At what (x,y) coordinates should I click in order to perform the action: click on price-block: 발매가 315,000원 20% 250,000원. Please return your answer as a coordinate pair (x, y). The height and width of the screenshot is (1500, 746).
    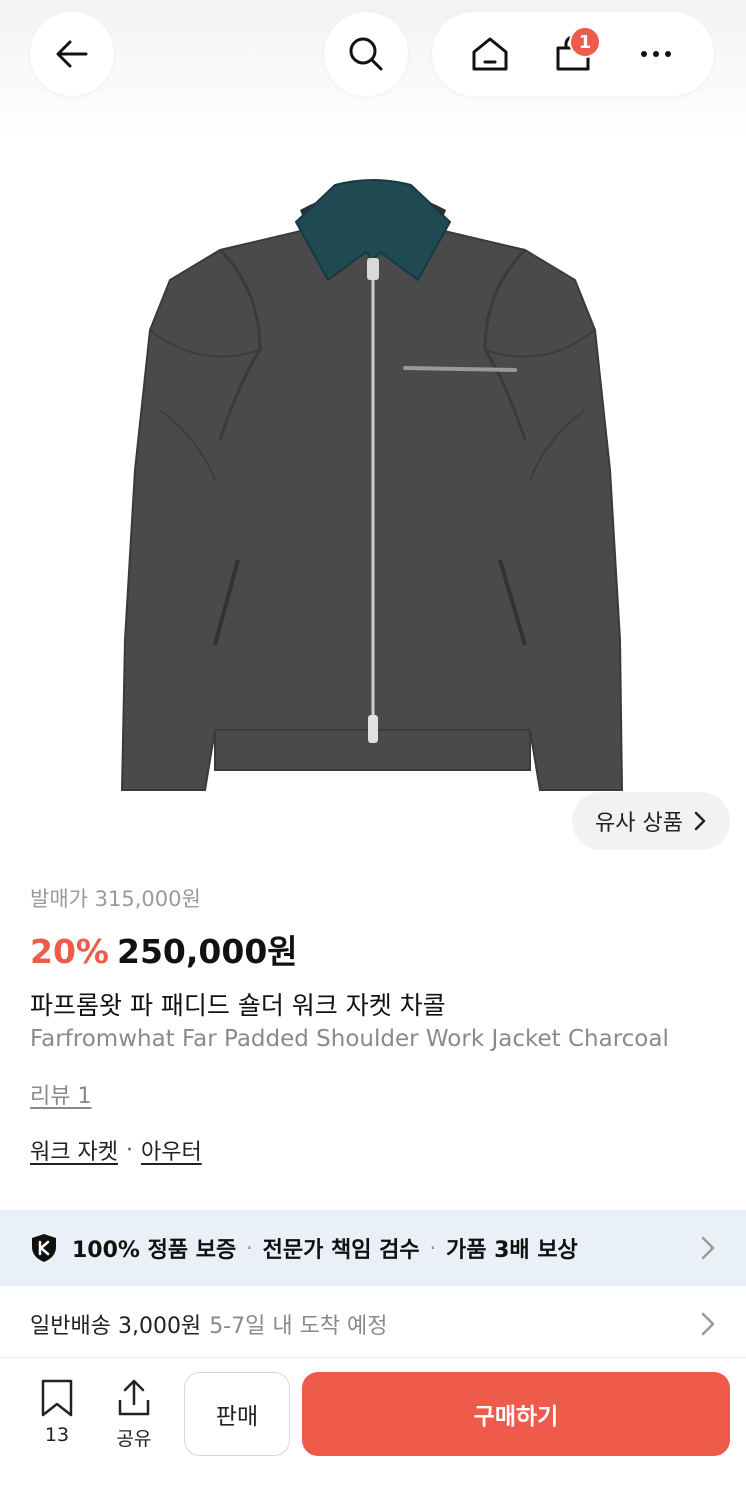
    Looking at the image, I should click on (375, 928).